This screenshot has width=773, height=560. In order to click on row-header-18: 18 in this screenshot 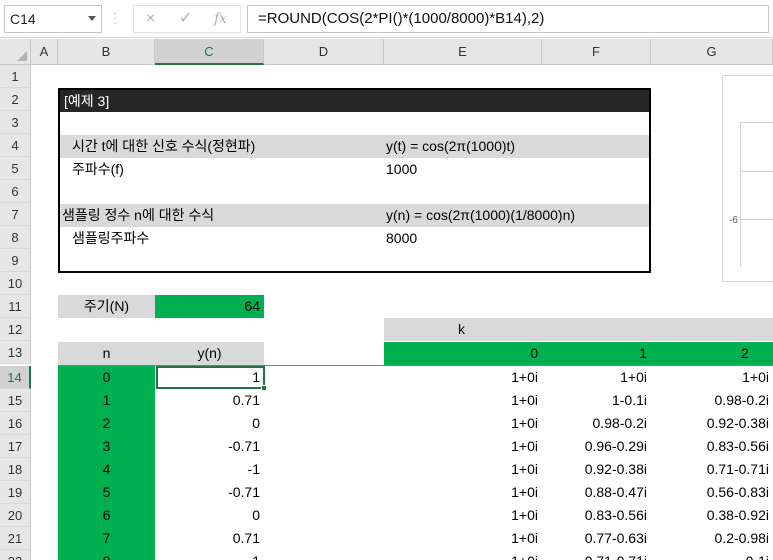, I will do `click(15, 469)`.